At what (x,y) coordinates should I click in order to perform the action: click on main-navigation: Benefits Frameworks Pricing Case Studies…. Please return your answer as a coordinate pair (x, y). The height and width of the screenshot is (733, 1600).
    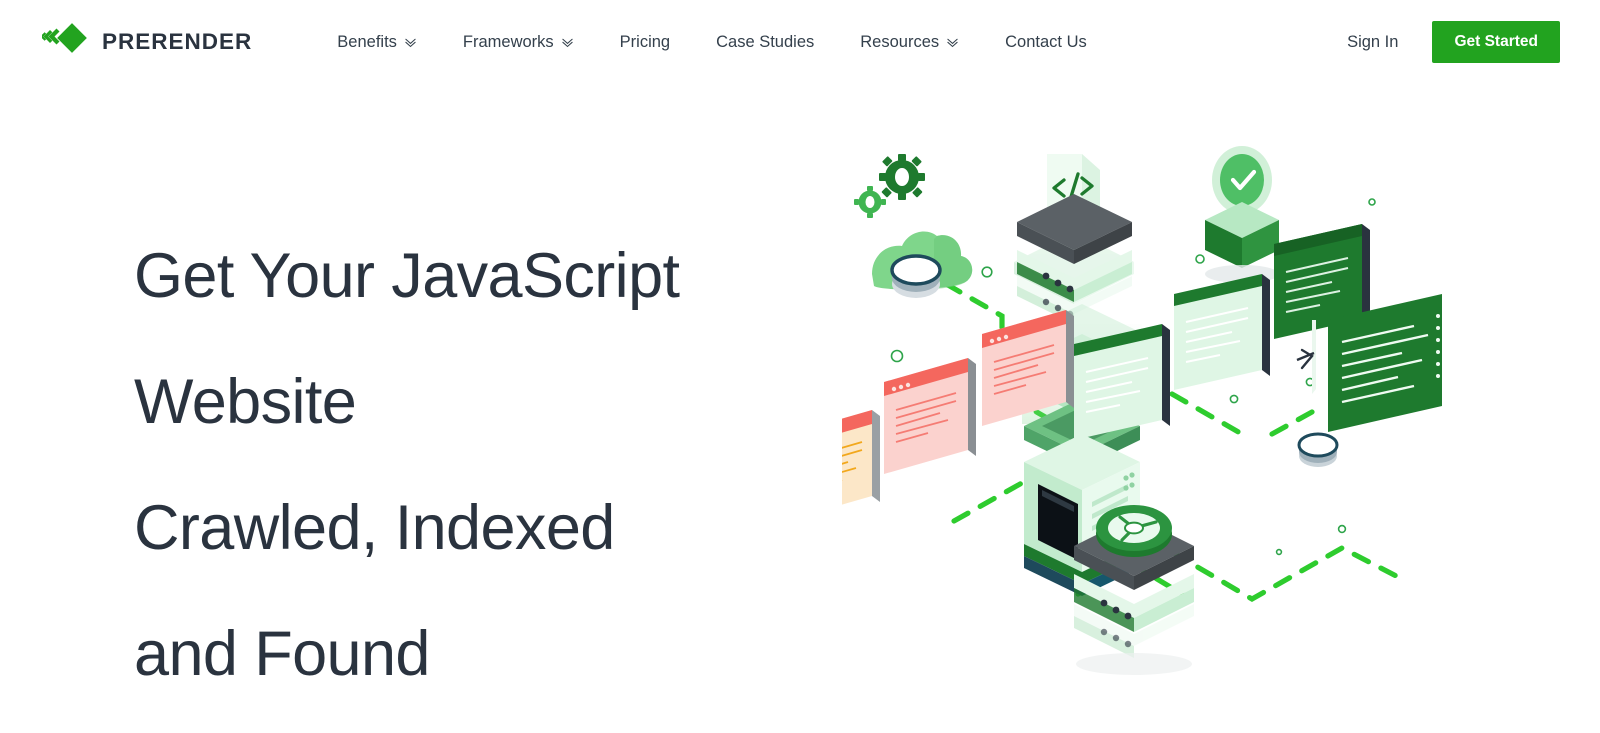
    Looking at the image, I should click on (711, 42).